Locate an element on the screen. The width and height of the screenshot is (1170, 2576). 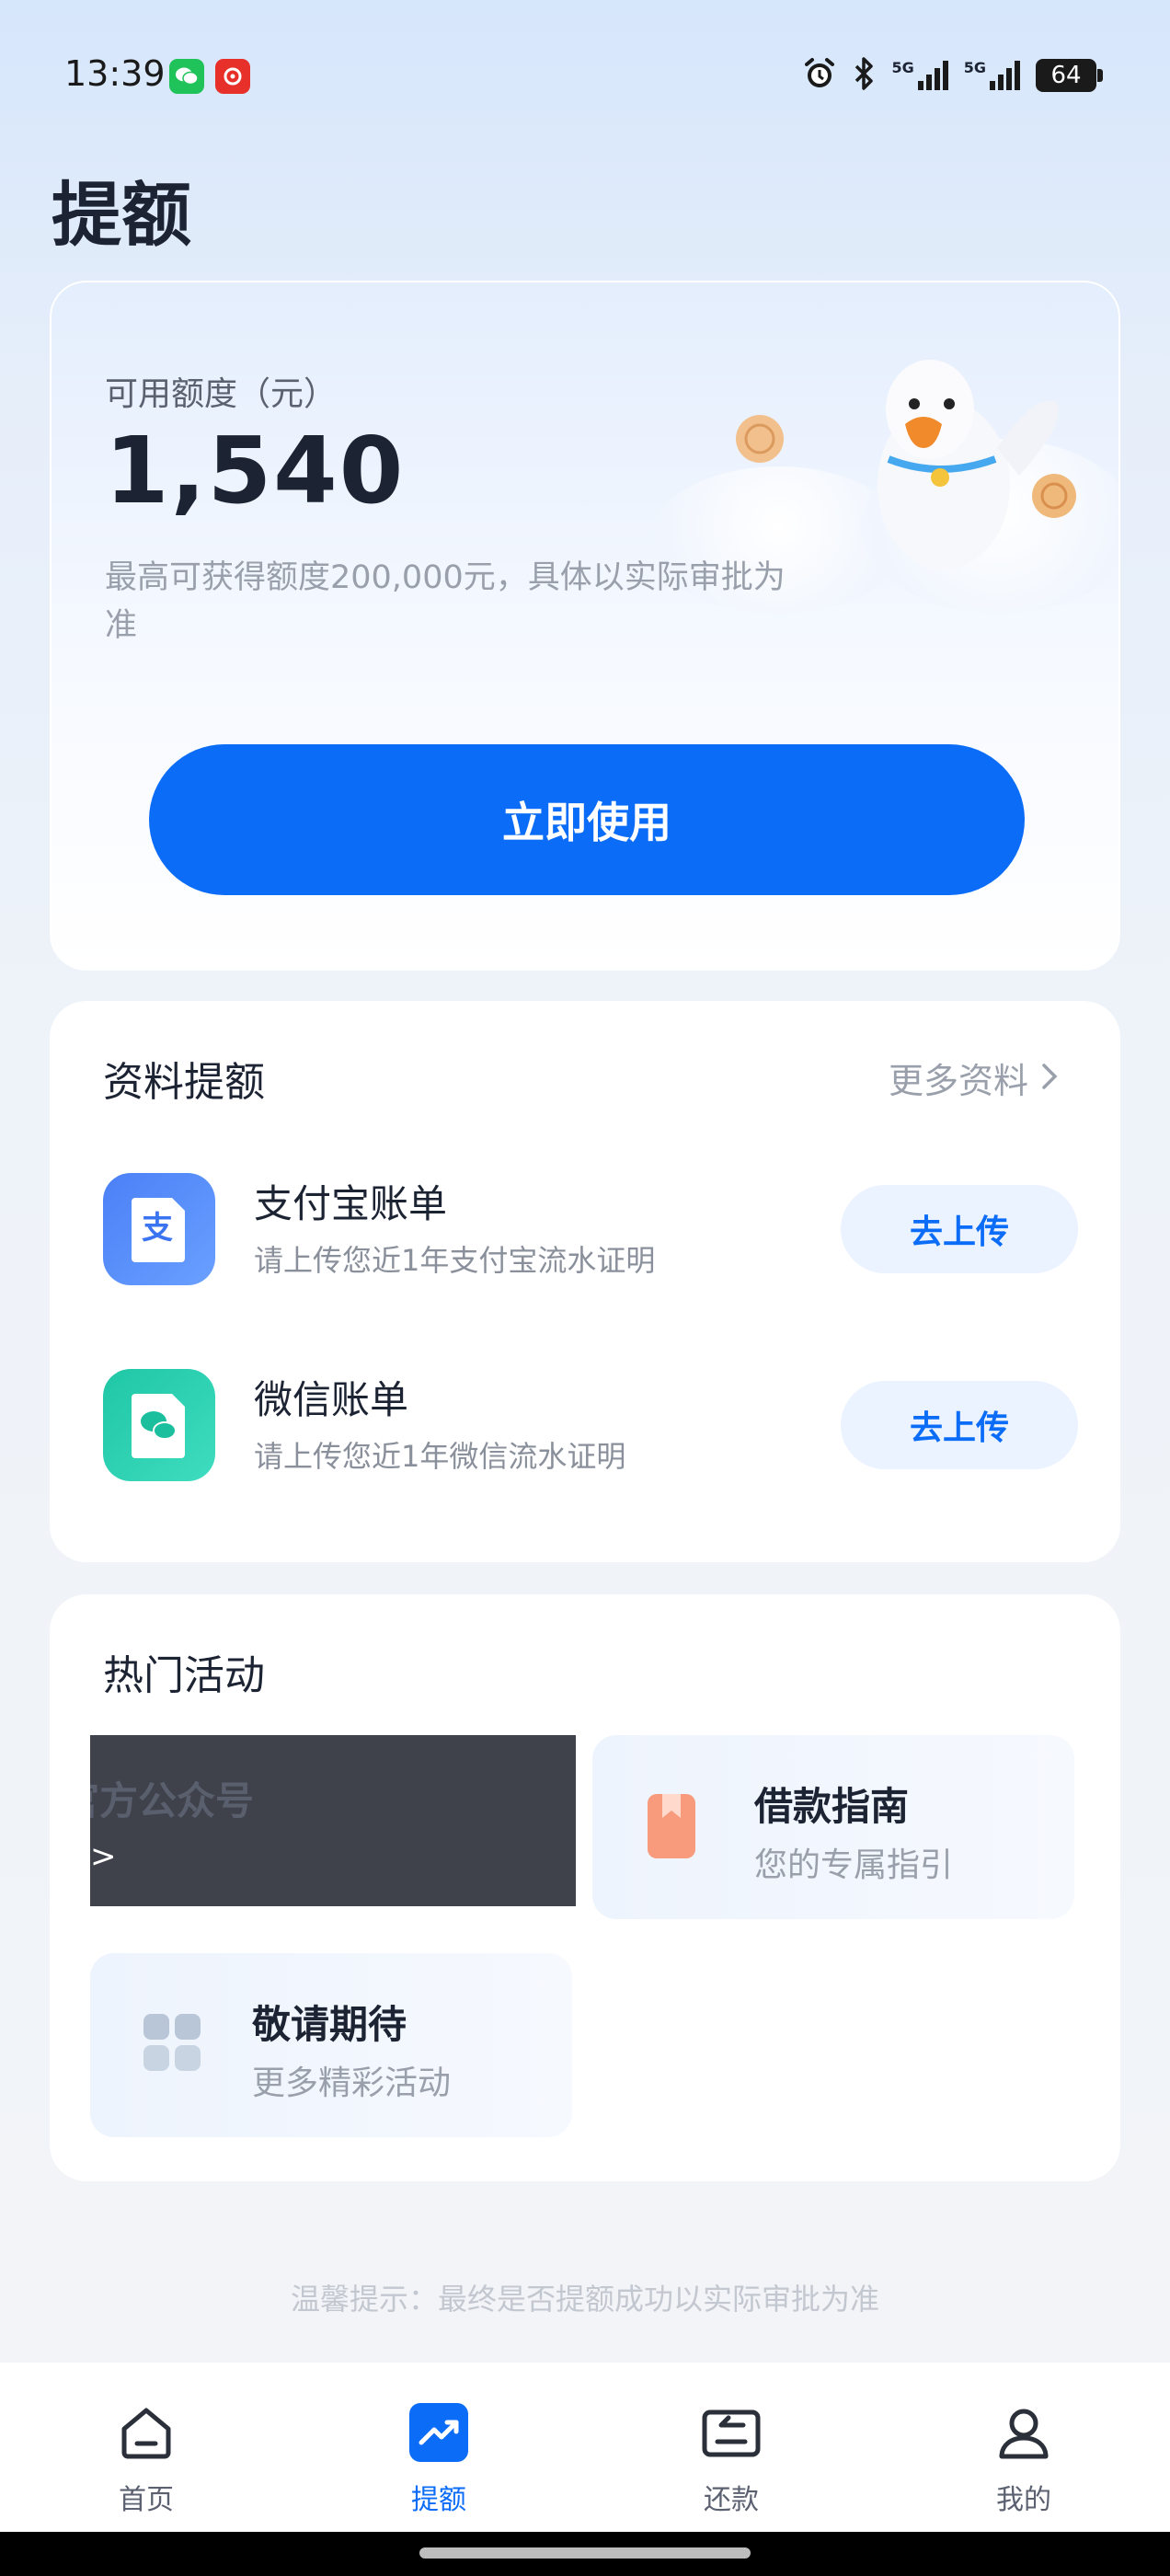
nav-mine-label: 我的 is located at coordinates (1023, 2500).